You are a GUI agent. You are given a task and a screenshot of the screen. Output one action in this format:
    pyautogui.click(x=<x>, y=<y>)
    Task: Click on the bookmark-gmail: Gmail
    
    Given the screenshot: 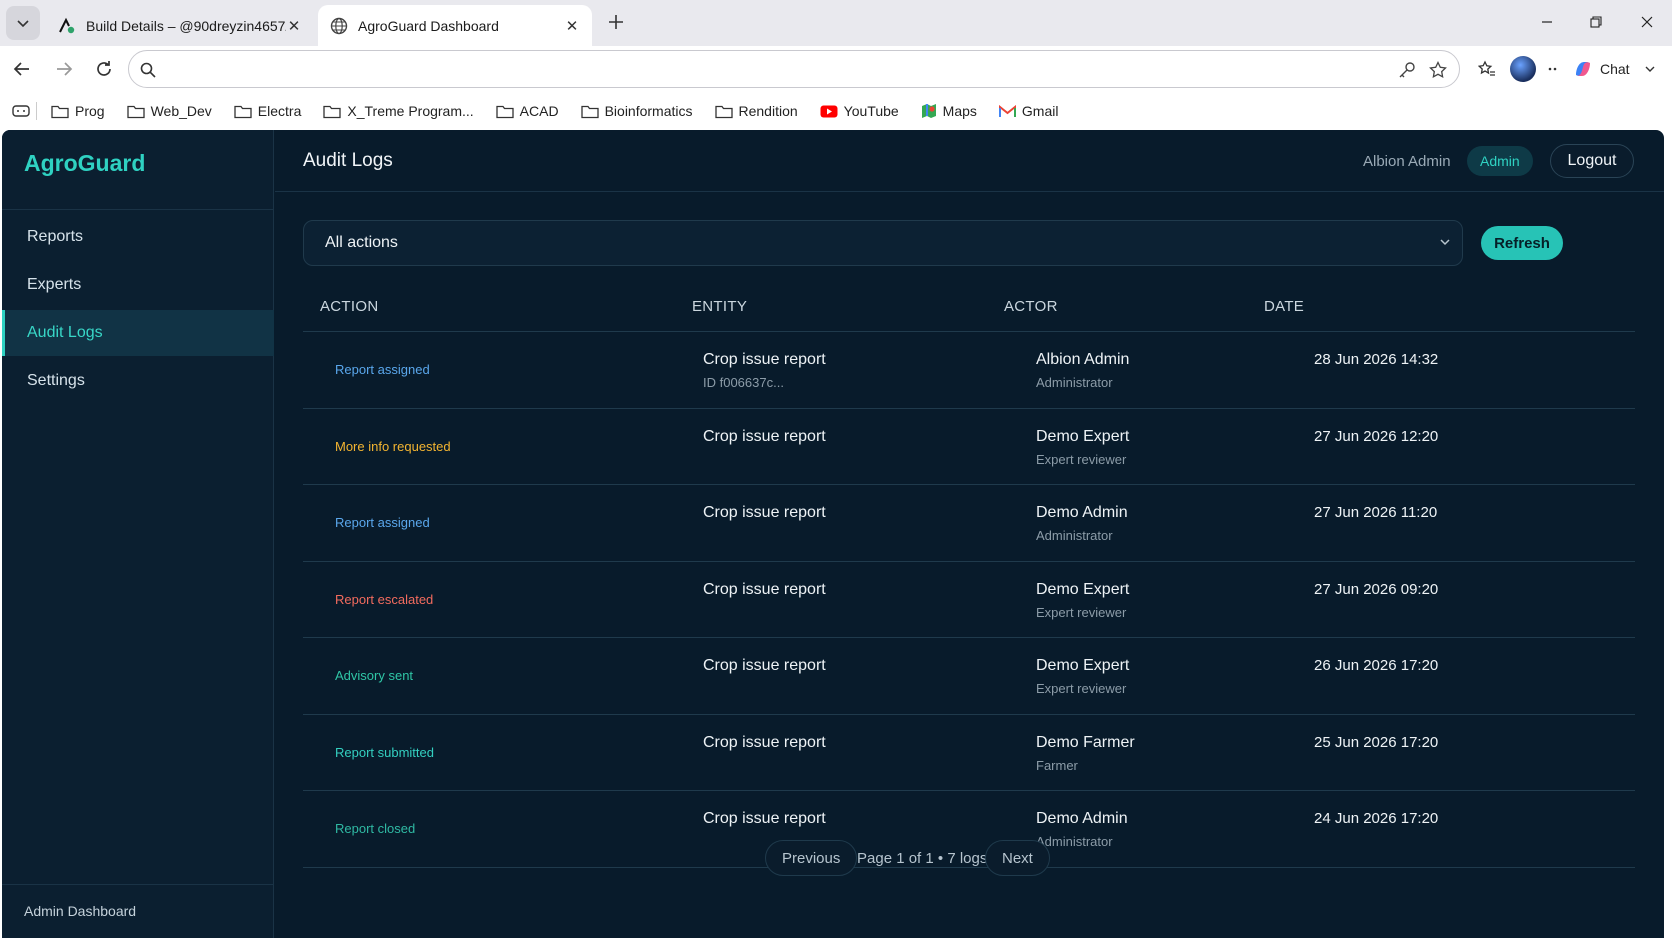 What is the action you would take?
    pyautogui.click(x=1028, y=111)
    